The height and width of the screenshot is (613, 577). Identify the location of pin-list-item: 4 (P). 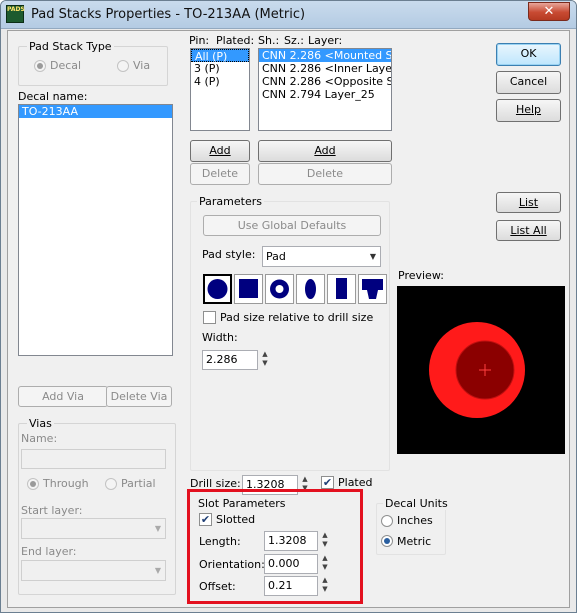
(220, 81).